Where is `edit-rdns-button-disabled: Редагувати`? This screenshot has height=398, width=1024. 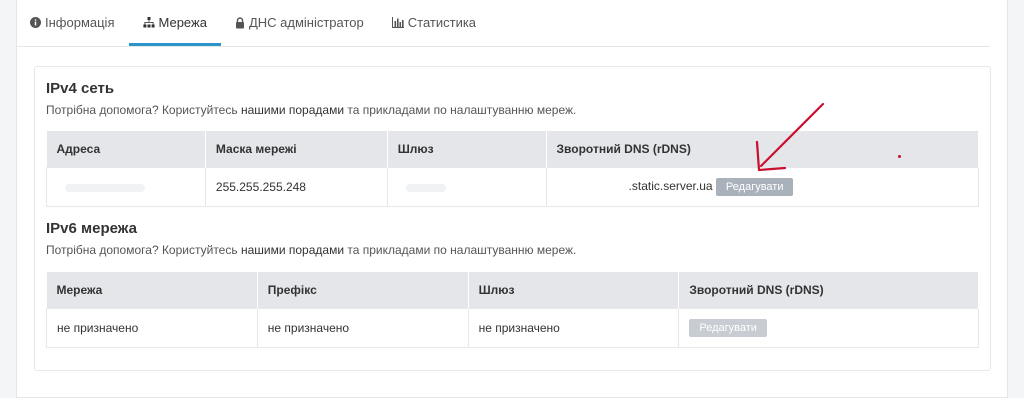 edit-rdns-button-disabled: Редагувати is located at coordinates (728, 328).